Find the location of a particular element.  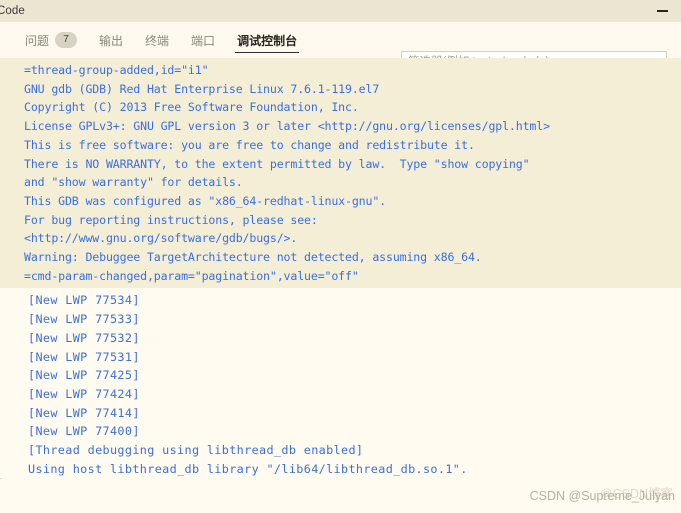

console-line: =thread-group-added,id="i1" is located at coordinates (116, 70).